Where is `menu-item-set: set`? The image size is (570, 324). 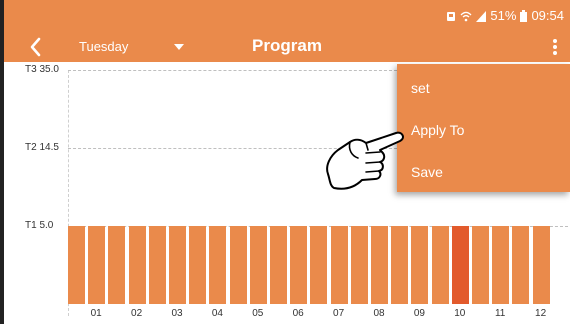
menu-item-set: set is located at coordinates (483, 87).